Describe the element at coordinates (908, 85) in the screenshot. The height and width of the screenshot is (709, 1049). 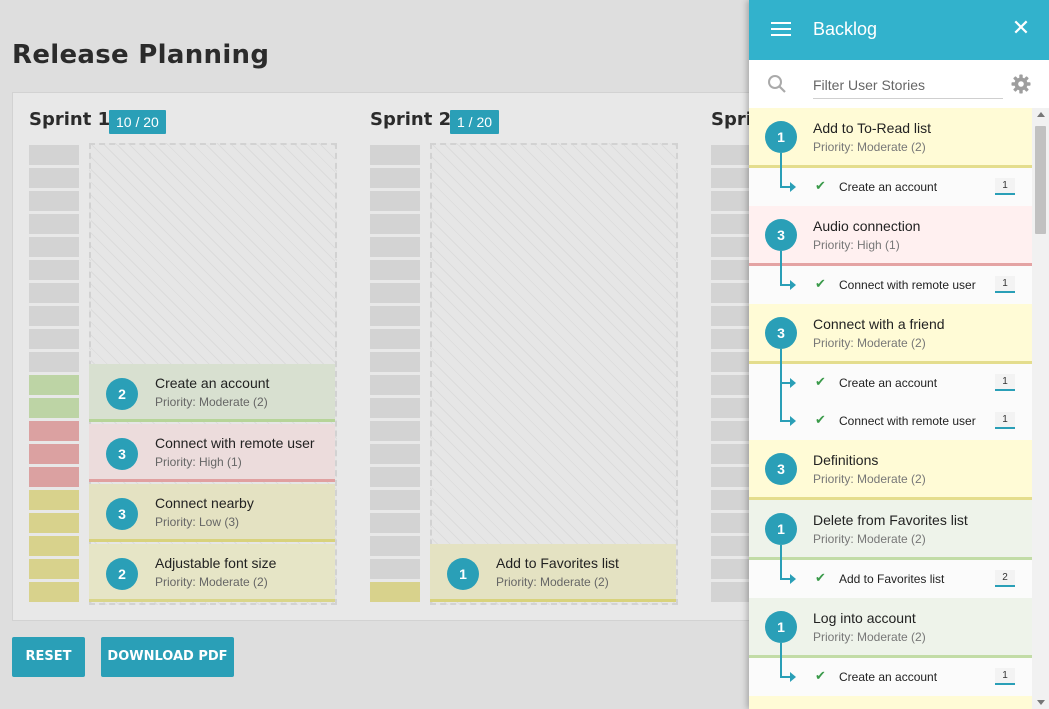
I see `filter-stories-input` at that location.